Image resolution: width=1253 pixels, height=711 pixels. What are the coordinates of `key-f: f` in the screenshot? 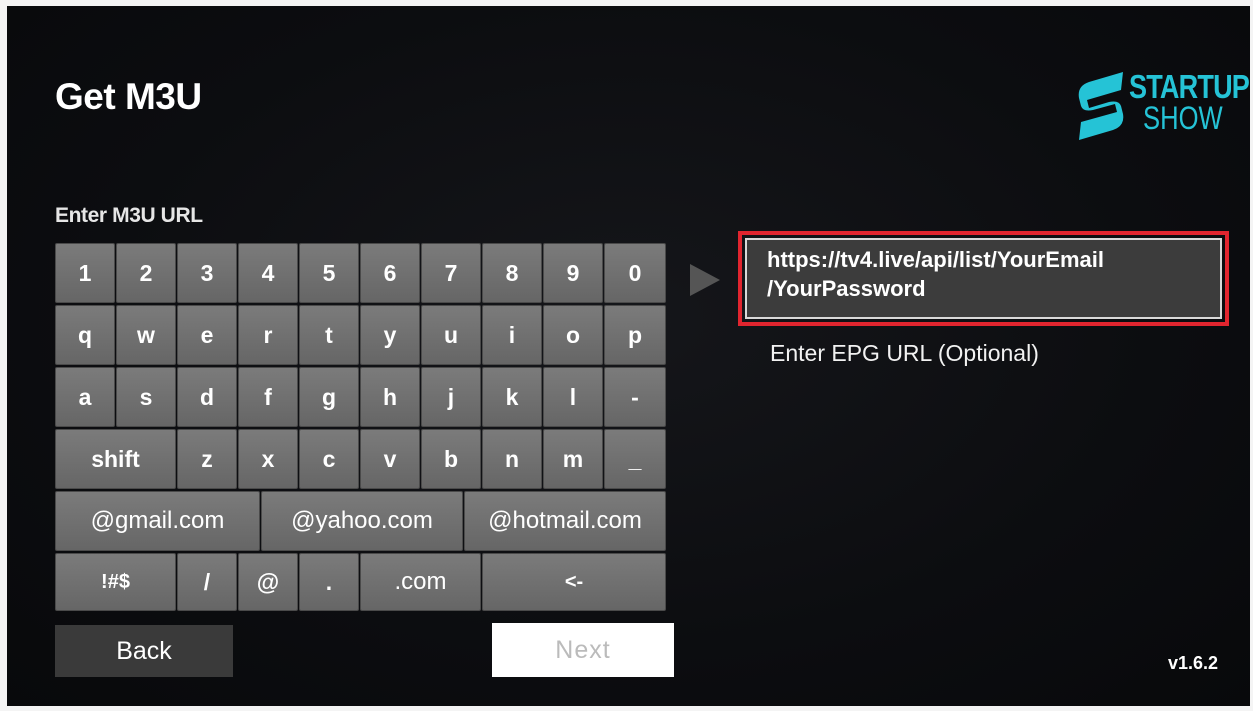 It's located at (268, 397).